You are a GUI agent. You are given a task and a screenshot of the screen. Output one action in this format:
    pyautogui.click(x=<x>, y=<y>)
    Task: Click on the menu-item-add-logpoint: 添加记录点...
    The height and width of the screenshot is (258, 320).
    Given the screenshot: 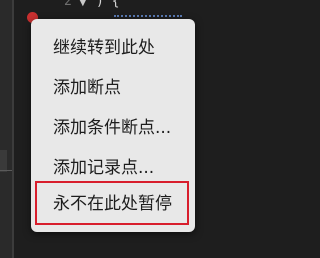 What is the action you would take?
    pyautogui.click(x=113, y=165)
    